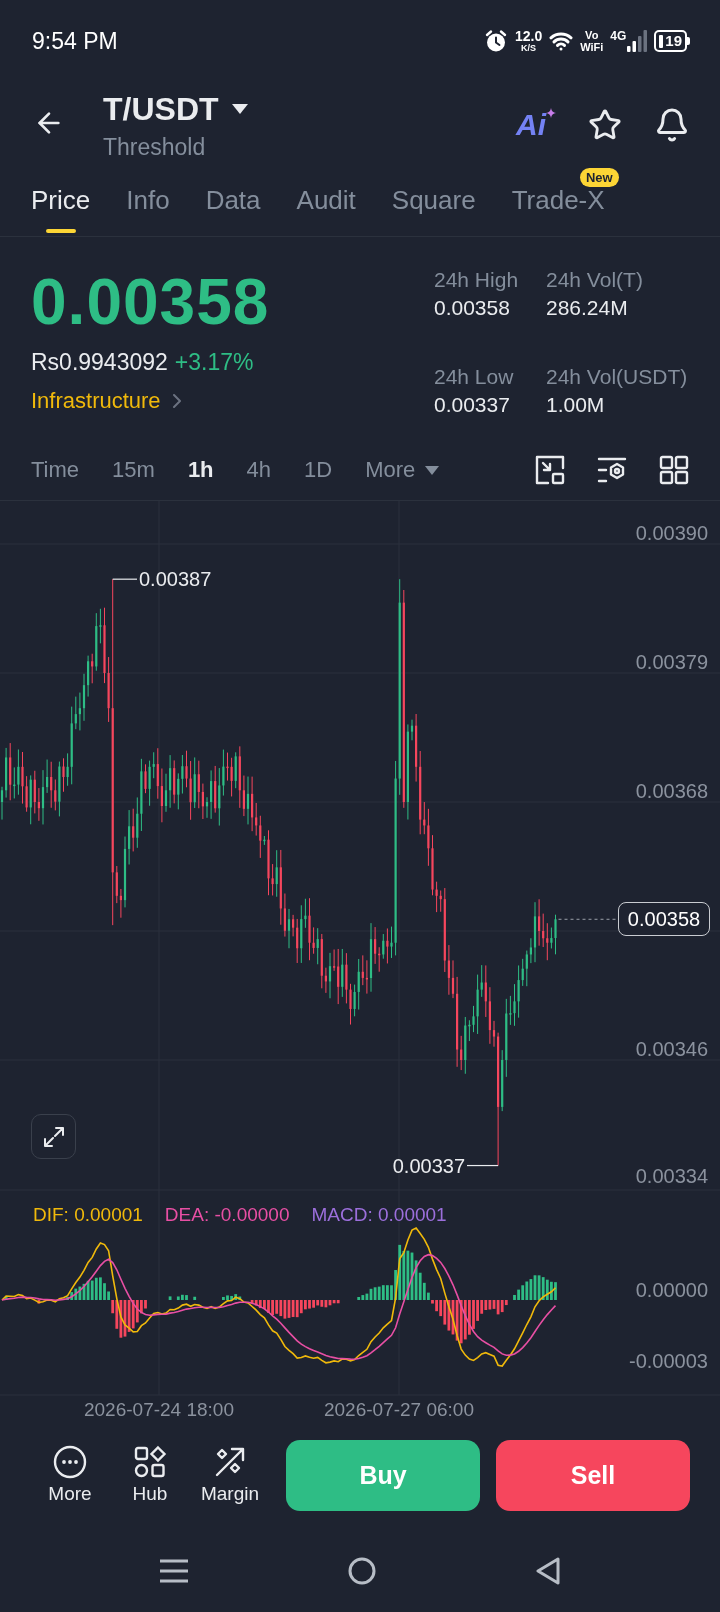 This screenshot has width=720, height=1612. What do you see at coordinates (326, 203) in the screenshot?
I see `tab: Audit` at bounding box center [326, 203].